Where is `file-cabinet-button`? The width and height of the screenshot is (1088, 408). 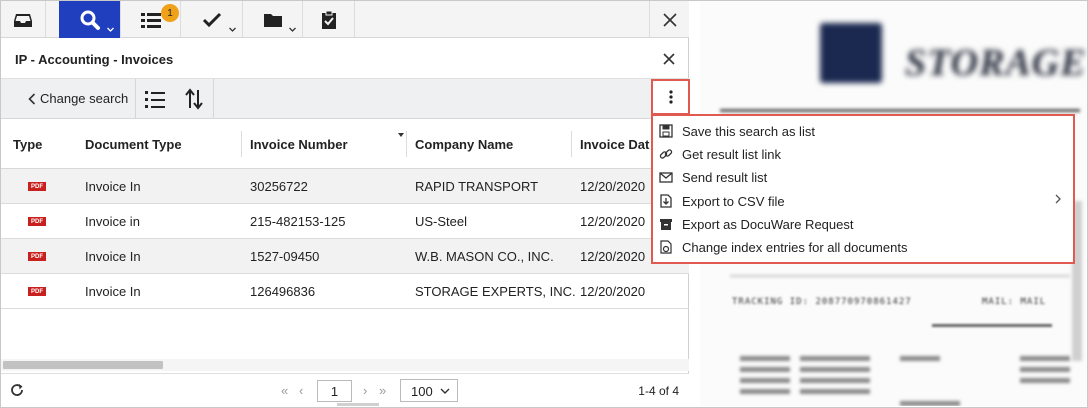 file-cabinet-button is located at coordinates (273, 19).